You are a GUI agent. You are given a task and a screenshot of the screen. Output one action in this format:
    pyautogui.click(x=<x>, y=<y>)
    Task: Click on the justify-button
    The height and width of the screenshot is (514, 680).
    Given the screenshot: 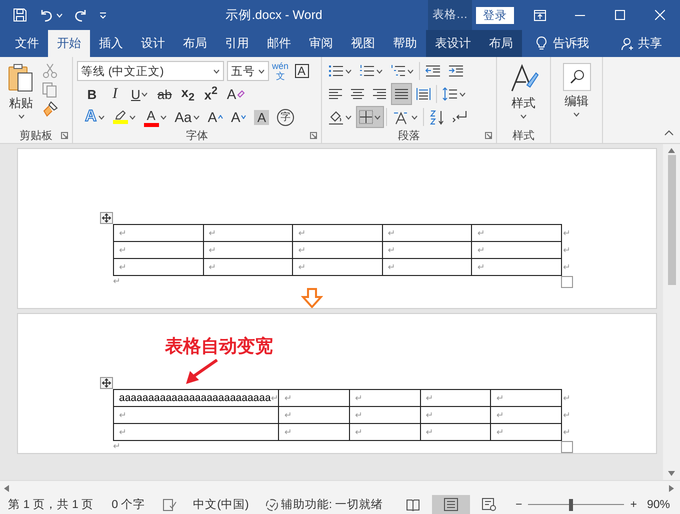 What is the action you would take?
    pyautogui.click(x=401, y=94)
    